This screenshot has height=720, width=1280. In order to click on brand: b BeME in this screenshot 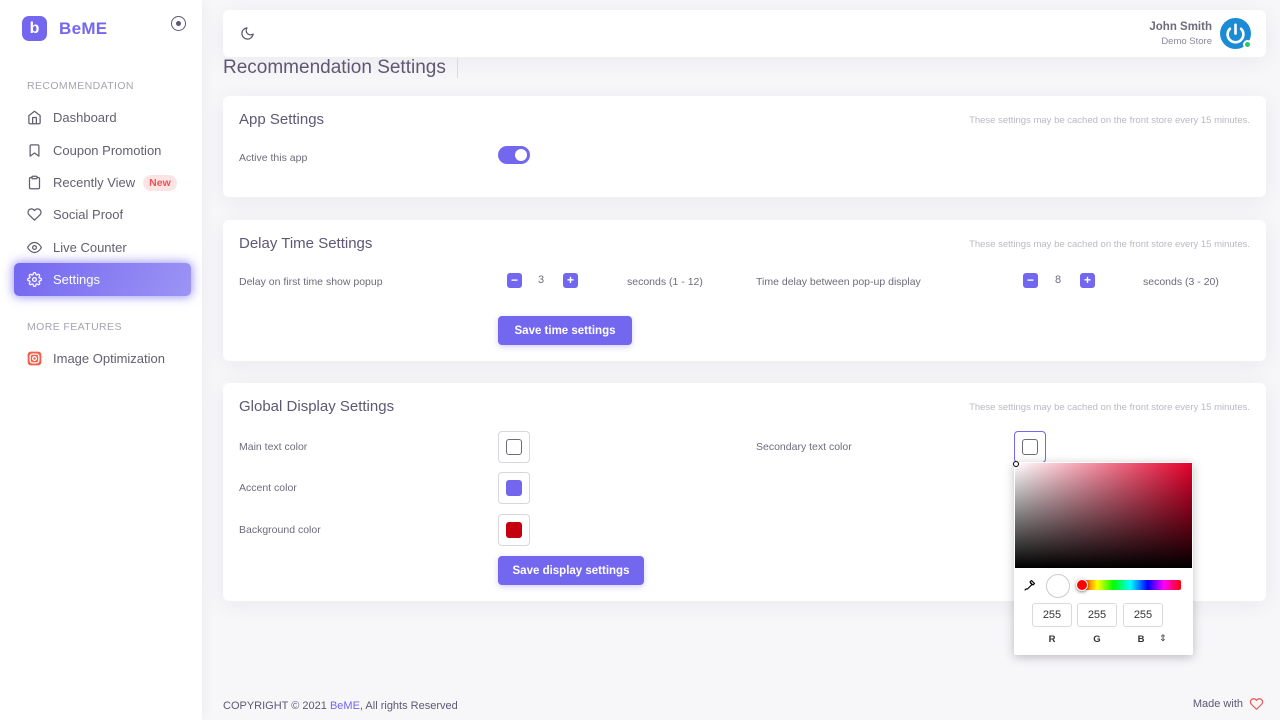, I will do `click(64, 28)`.